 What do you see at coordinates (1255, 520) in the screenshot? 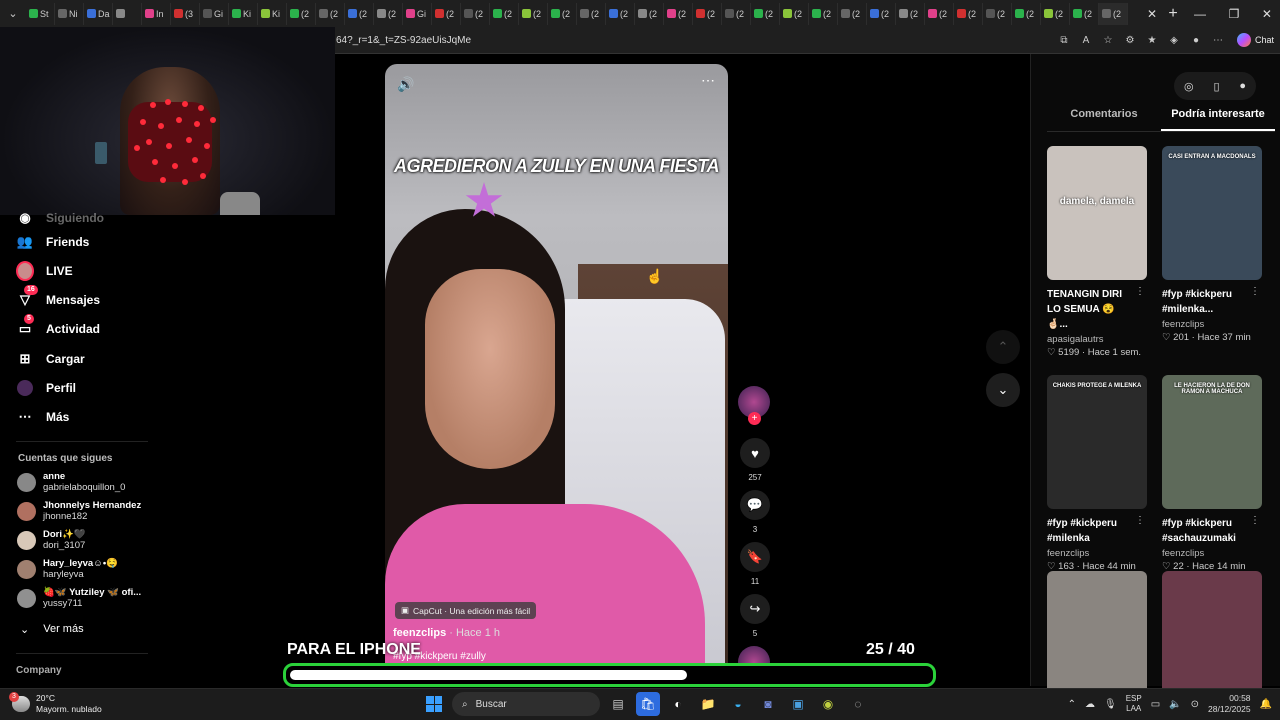
I see `card-menu-icon: ⋮` at bounding box center [1255, 520].